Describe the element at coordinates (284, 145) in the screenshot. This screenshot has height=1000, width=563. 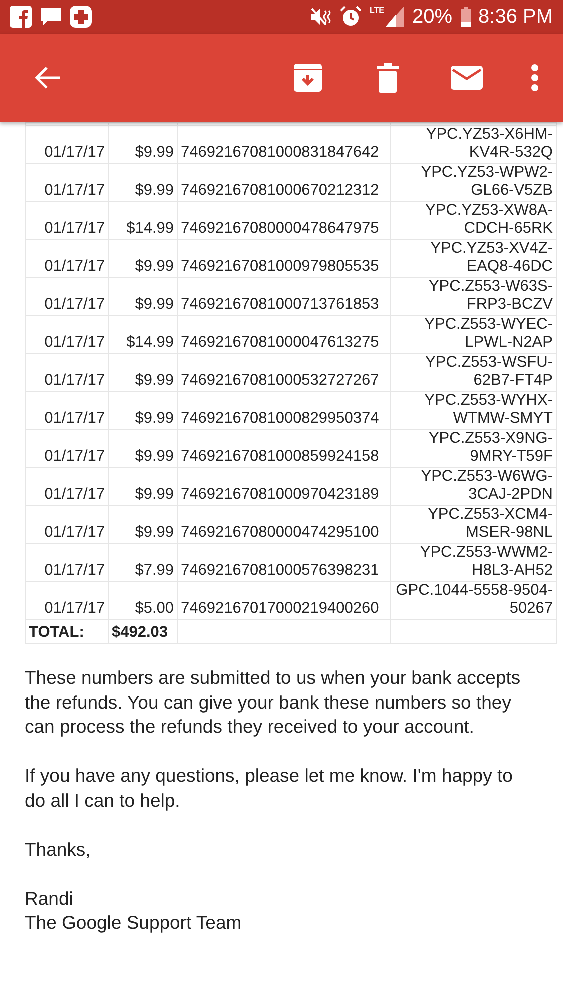
I see `number-cell: 74692167081000831847642` at that location.